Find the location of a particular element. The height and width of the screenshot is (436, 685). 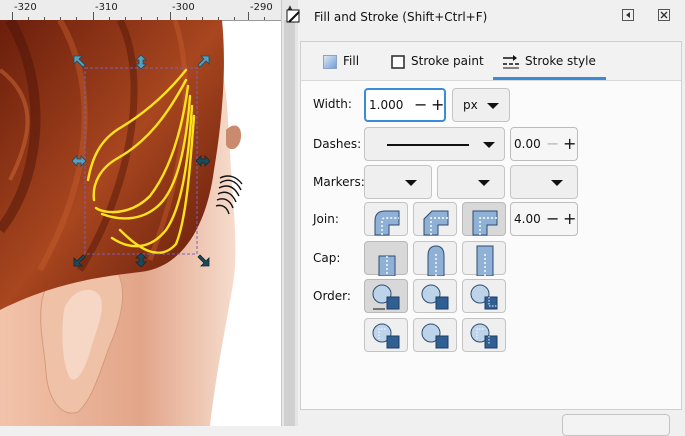

tab-stroke-style: Stroke style is located at coordinates (549, 61).